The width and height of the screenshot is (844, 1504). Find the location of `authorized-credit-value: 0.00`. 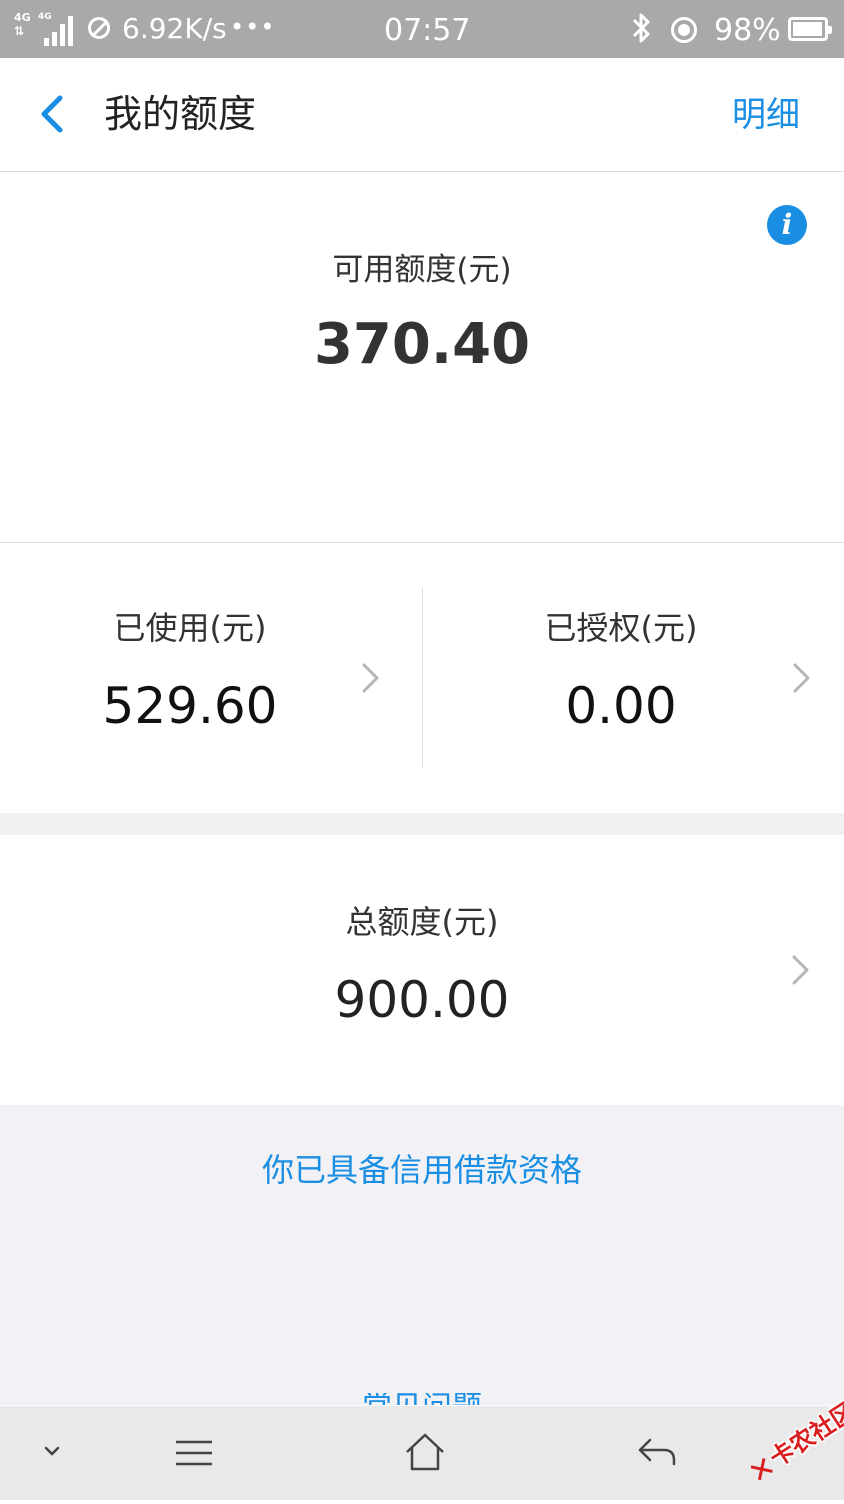

authorized-credit-value: 0.00 is located at coordinates (621, 706).